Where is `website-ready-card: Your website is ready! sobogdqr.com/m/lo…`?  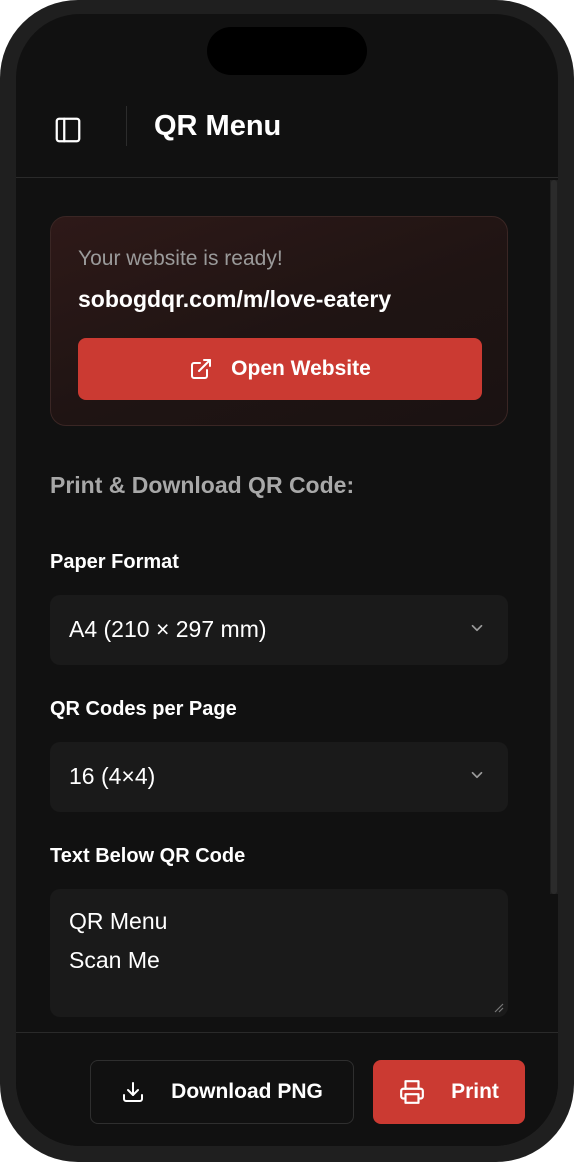 website-ready-card: Your website is ready! sobogdqr.com/m/lo… is located at coordinates (279, 321).